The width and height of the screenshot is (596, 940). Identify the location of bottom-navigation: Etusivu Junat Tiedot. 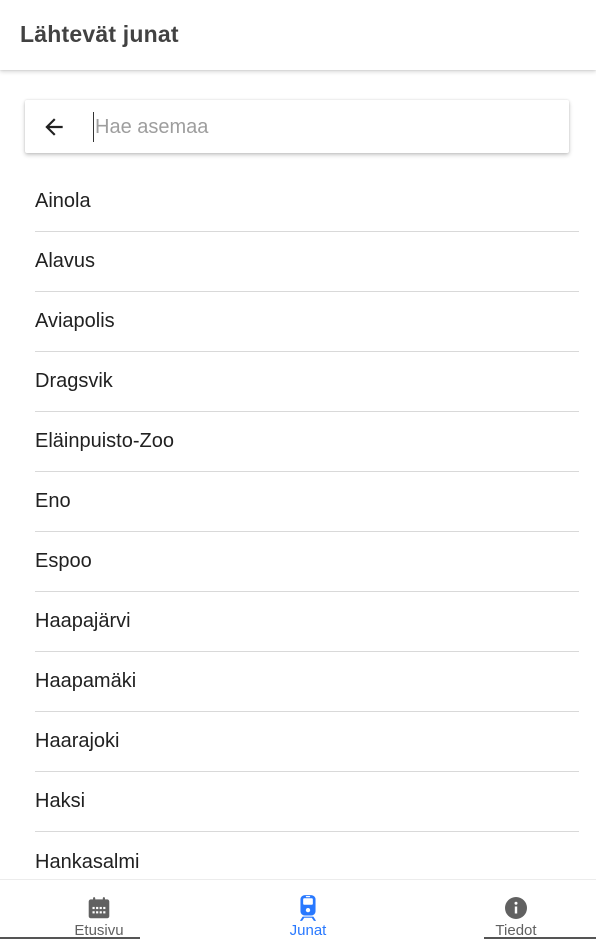
(298, 909).